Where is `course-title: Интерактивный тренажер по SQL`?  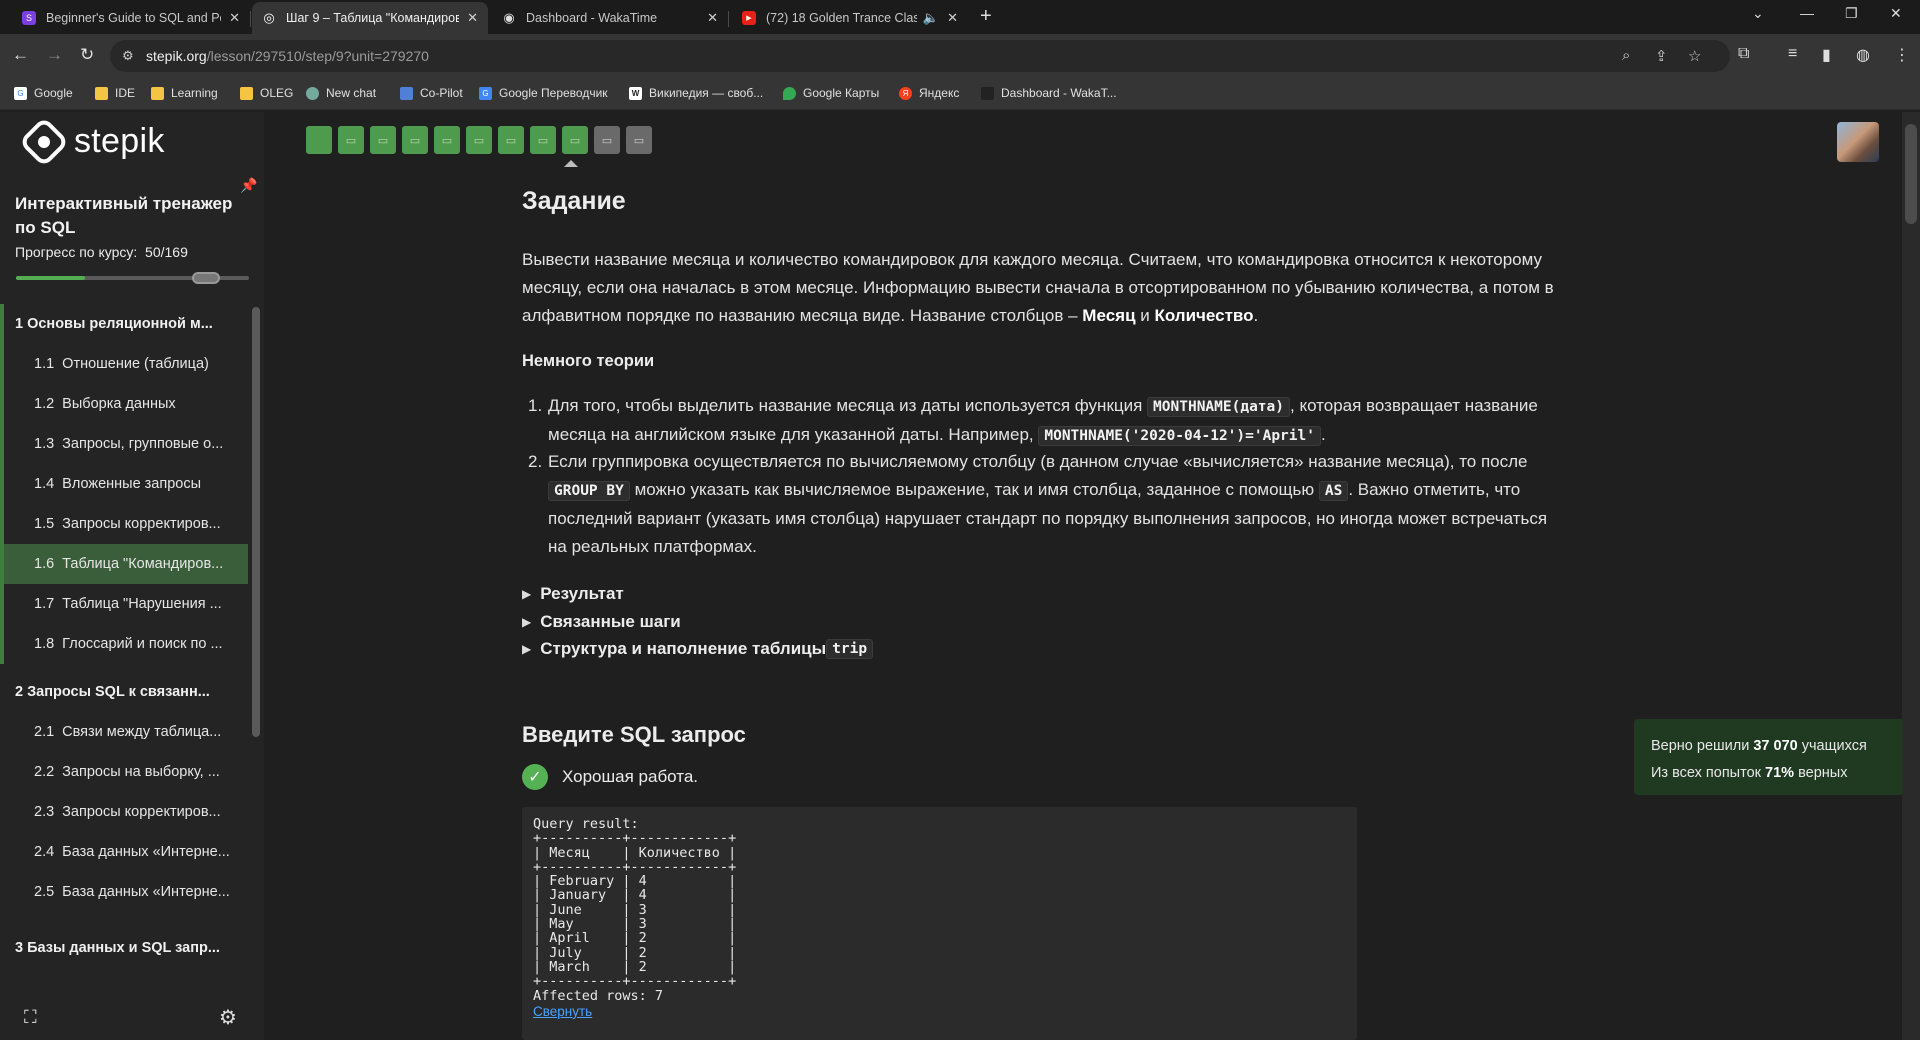
course-title: Интерактивный тренажер по SQL is located at coordinates (130, 216).